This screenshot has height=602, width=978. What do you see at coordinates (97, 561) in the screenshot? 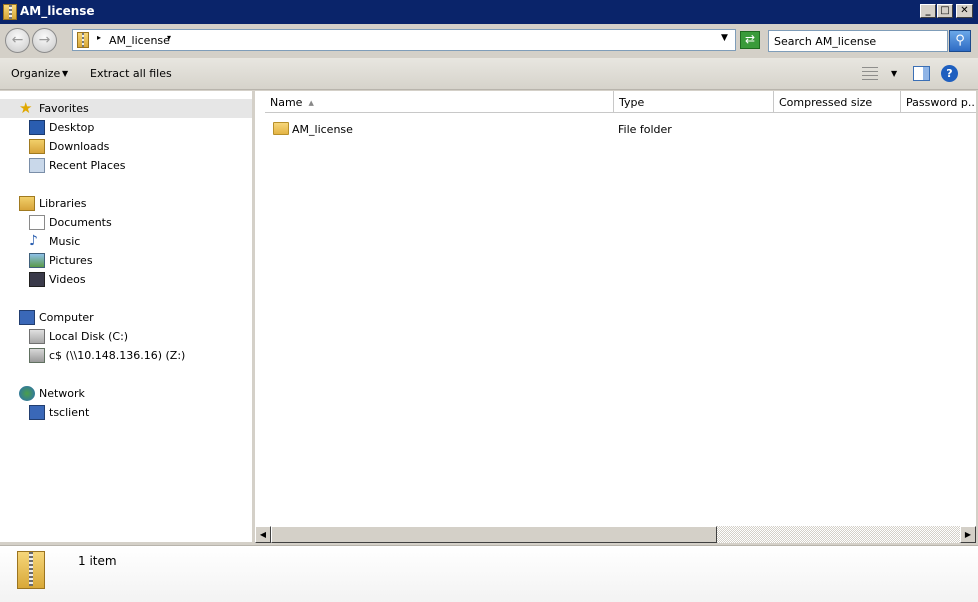
I see `item-count: 1 item` at bounding box center [97, 561].